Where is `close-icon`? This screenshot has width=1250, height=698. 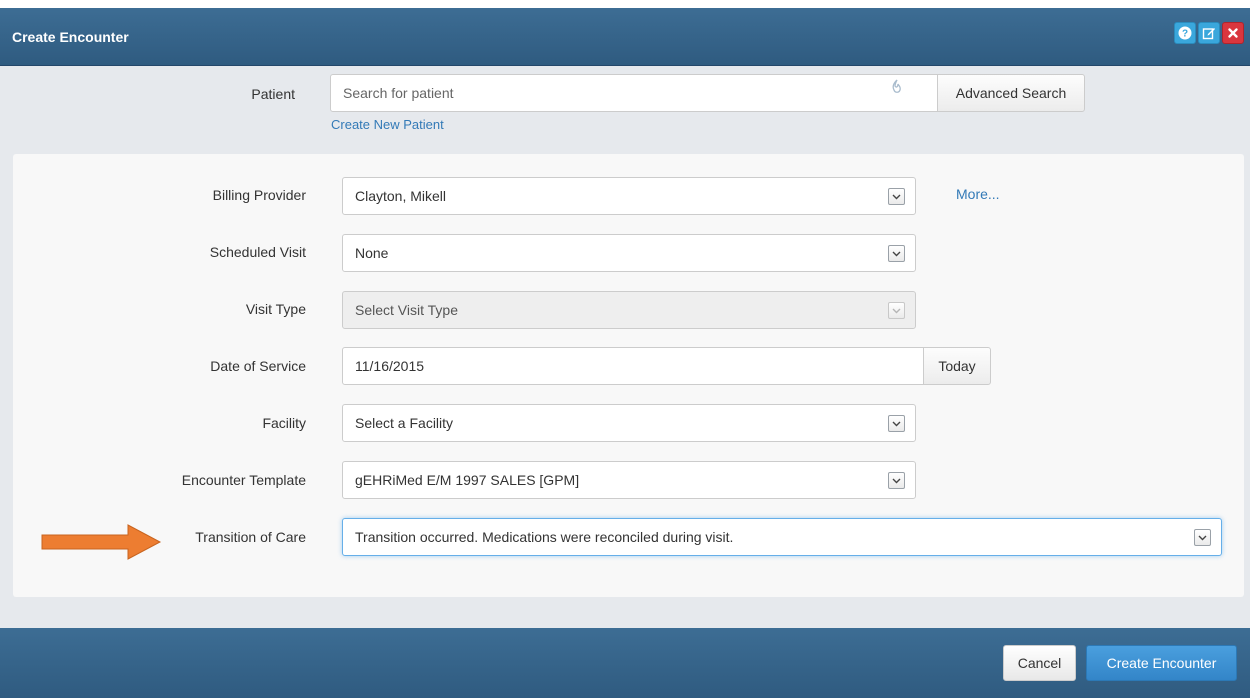 close-icon is located at coordinates (1233, 33).